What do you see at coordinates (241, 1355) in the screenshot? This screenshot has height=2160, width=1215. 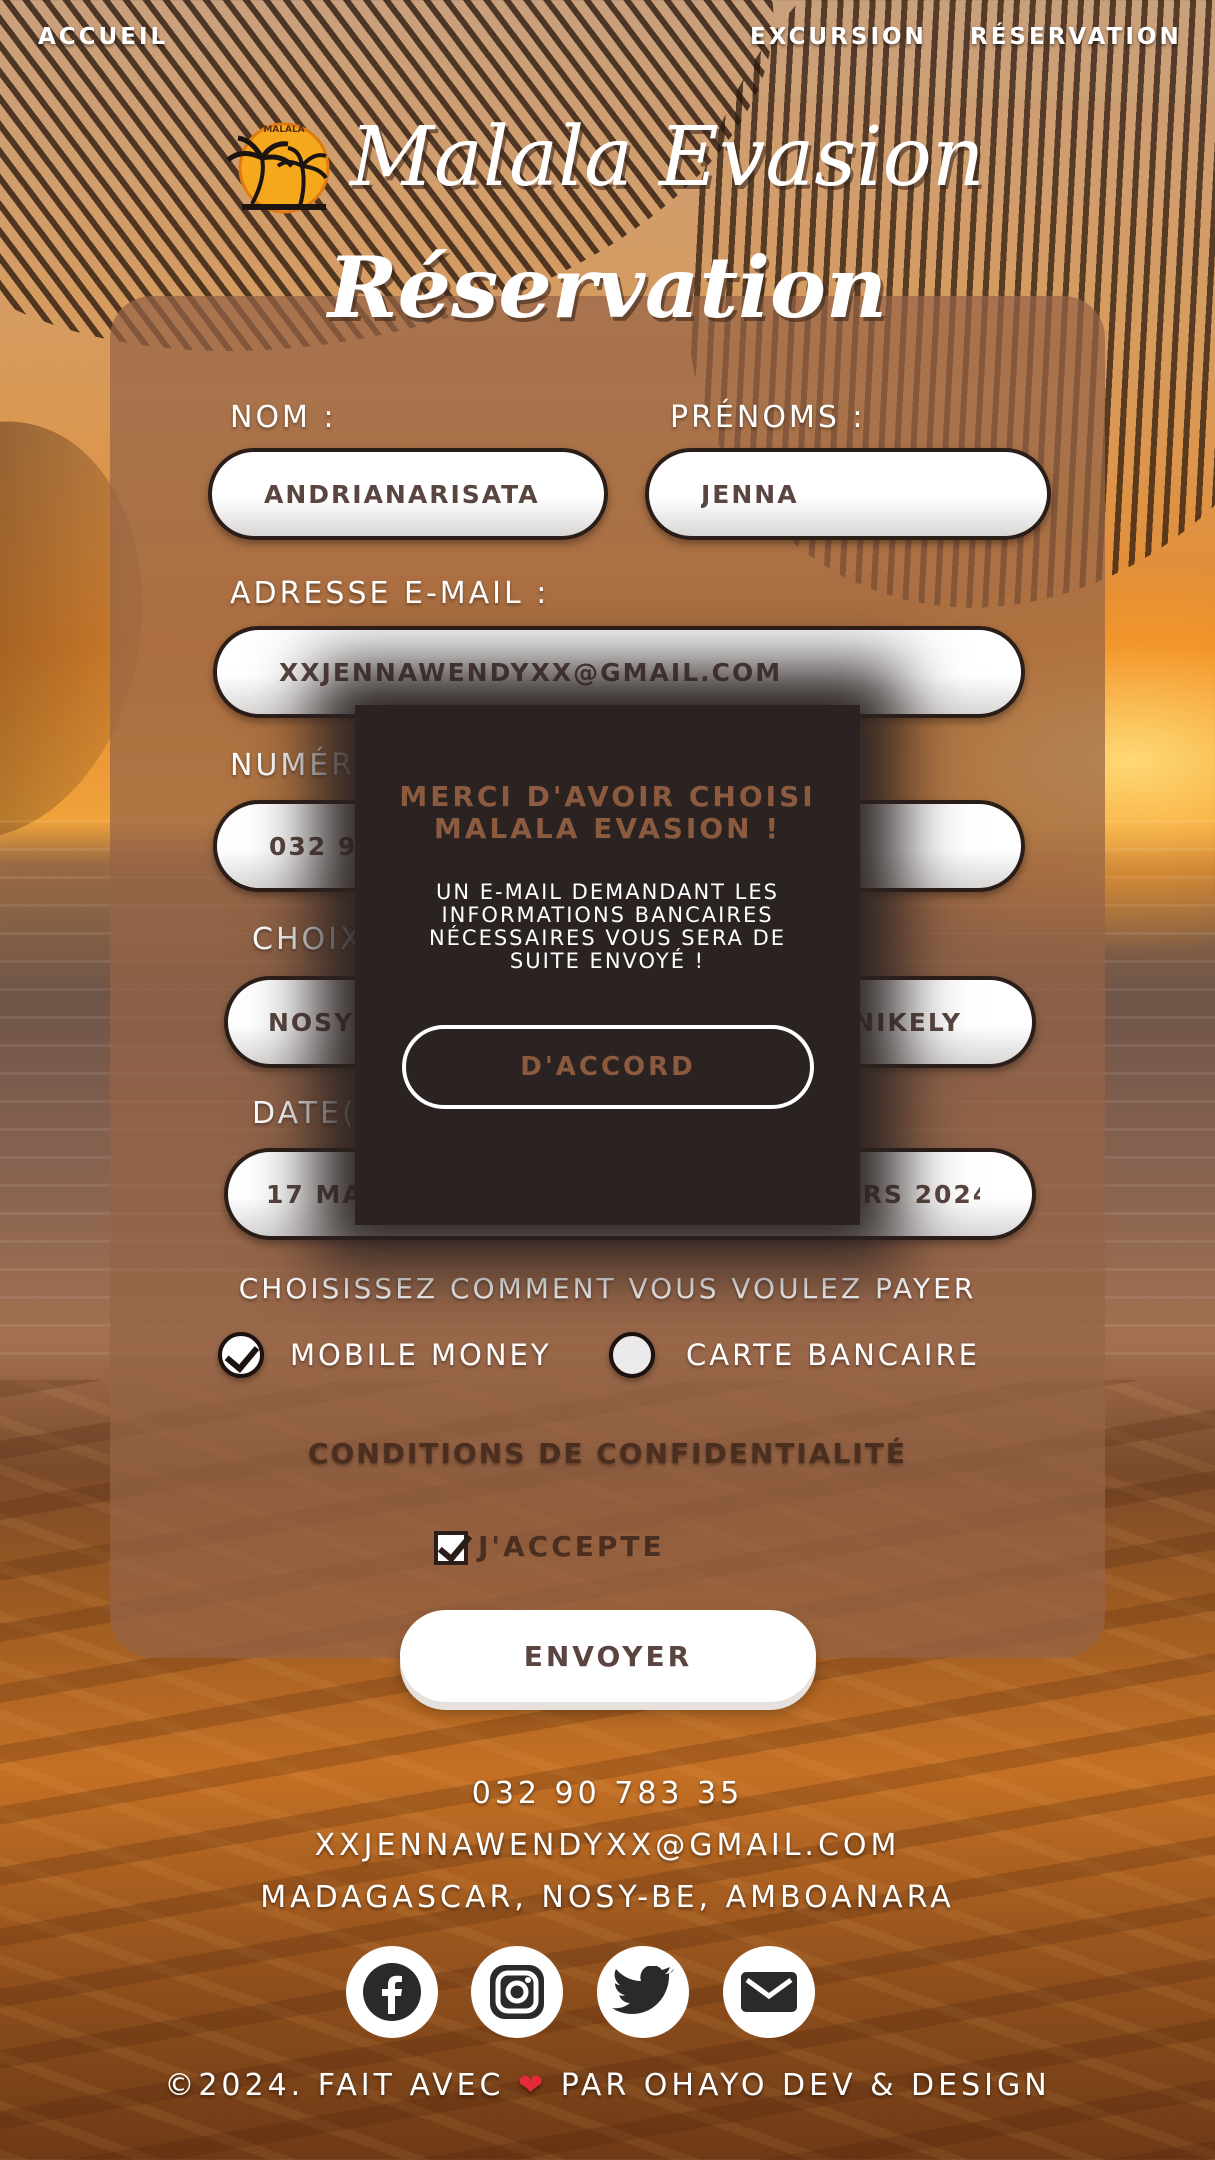 I see `mobile-money-radio` at bounding box center [241, 1355].